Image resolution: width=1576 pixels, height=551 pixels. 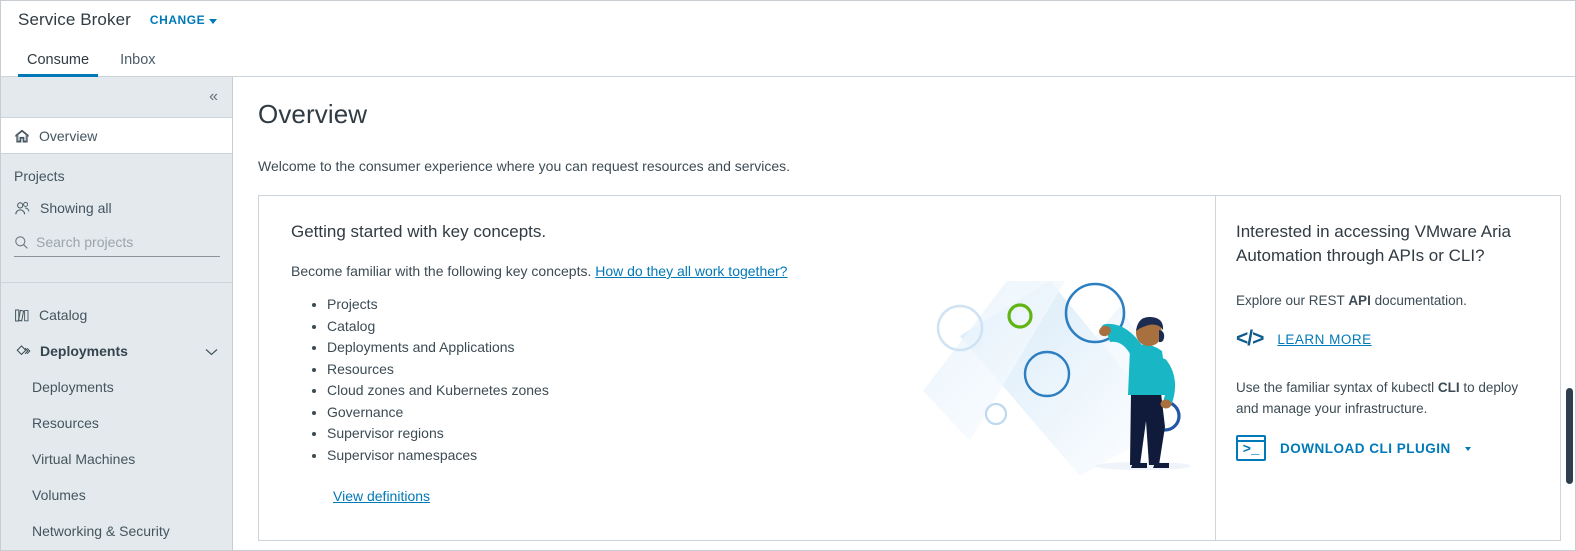 I want to click on search-icon, so click(x=21, y=242).